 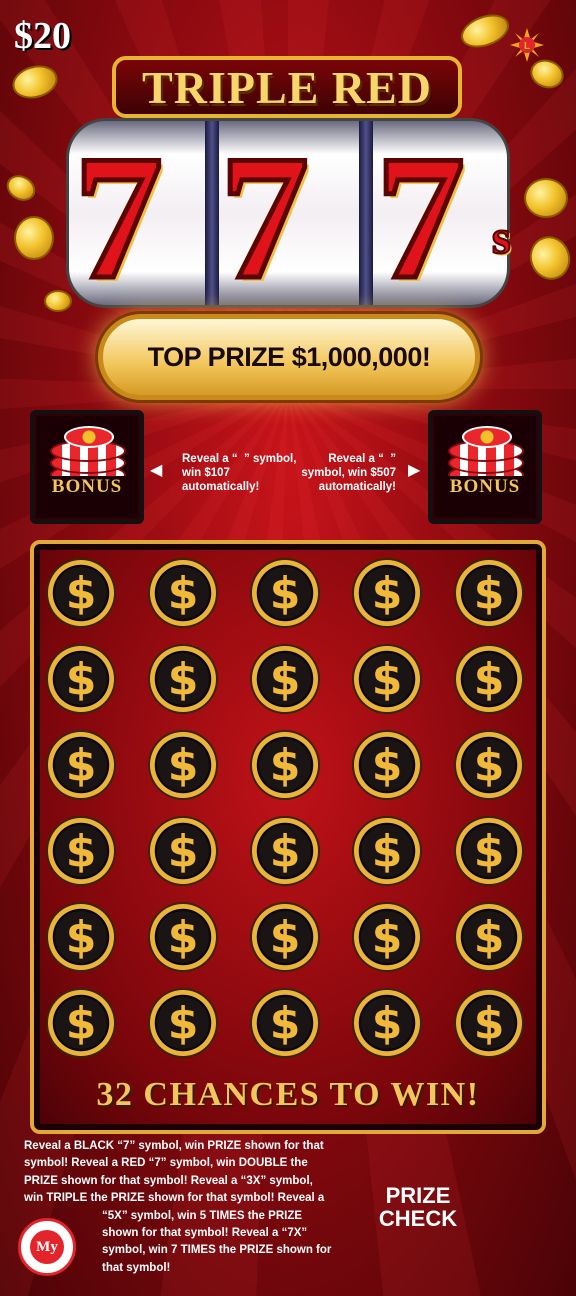 What do you see at coordinates (156, 470) in the screenshot?
I see `arrow-left-icon: ◀` at bounding box center [156, 470].